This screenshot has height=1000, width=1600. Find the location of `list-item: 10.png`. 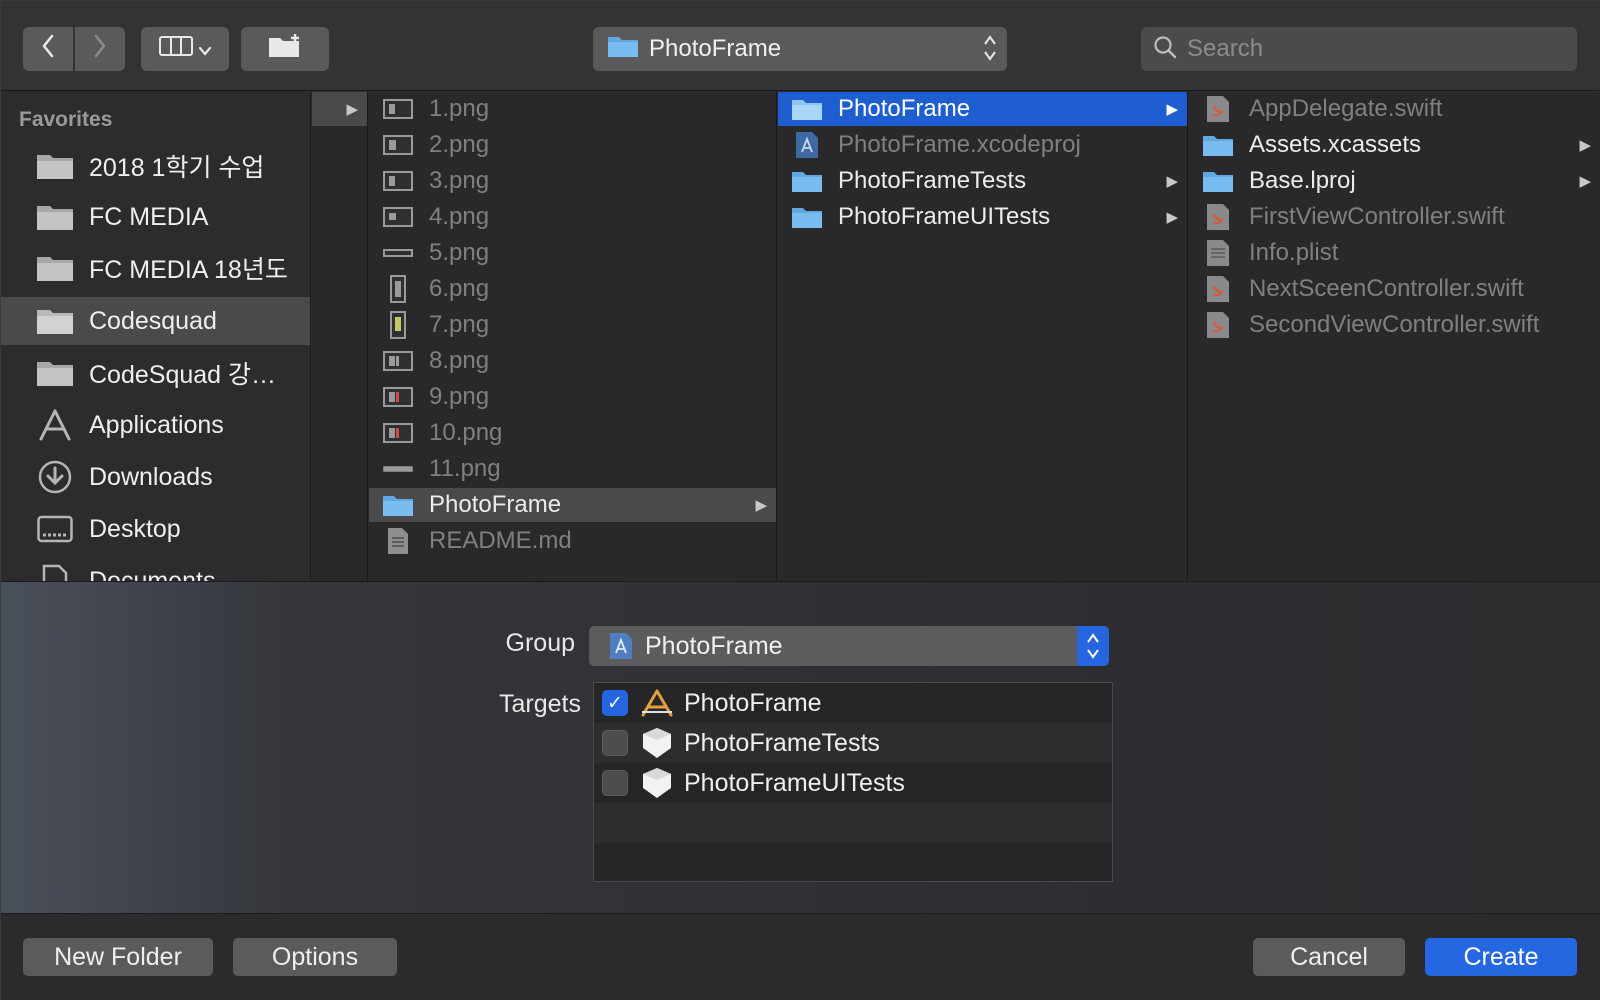

list-item: 10.png is located at coordinates (572, 433).